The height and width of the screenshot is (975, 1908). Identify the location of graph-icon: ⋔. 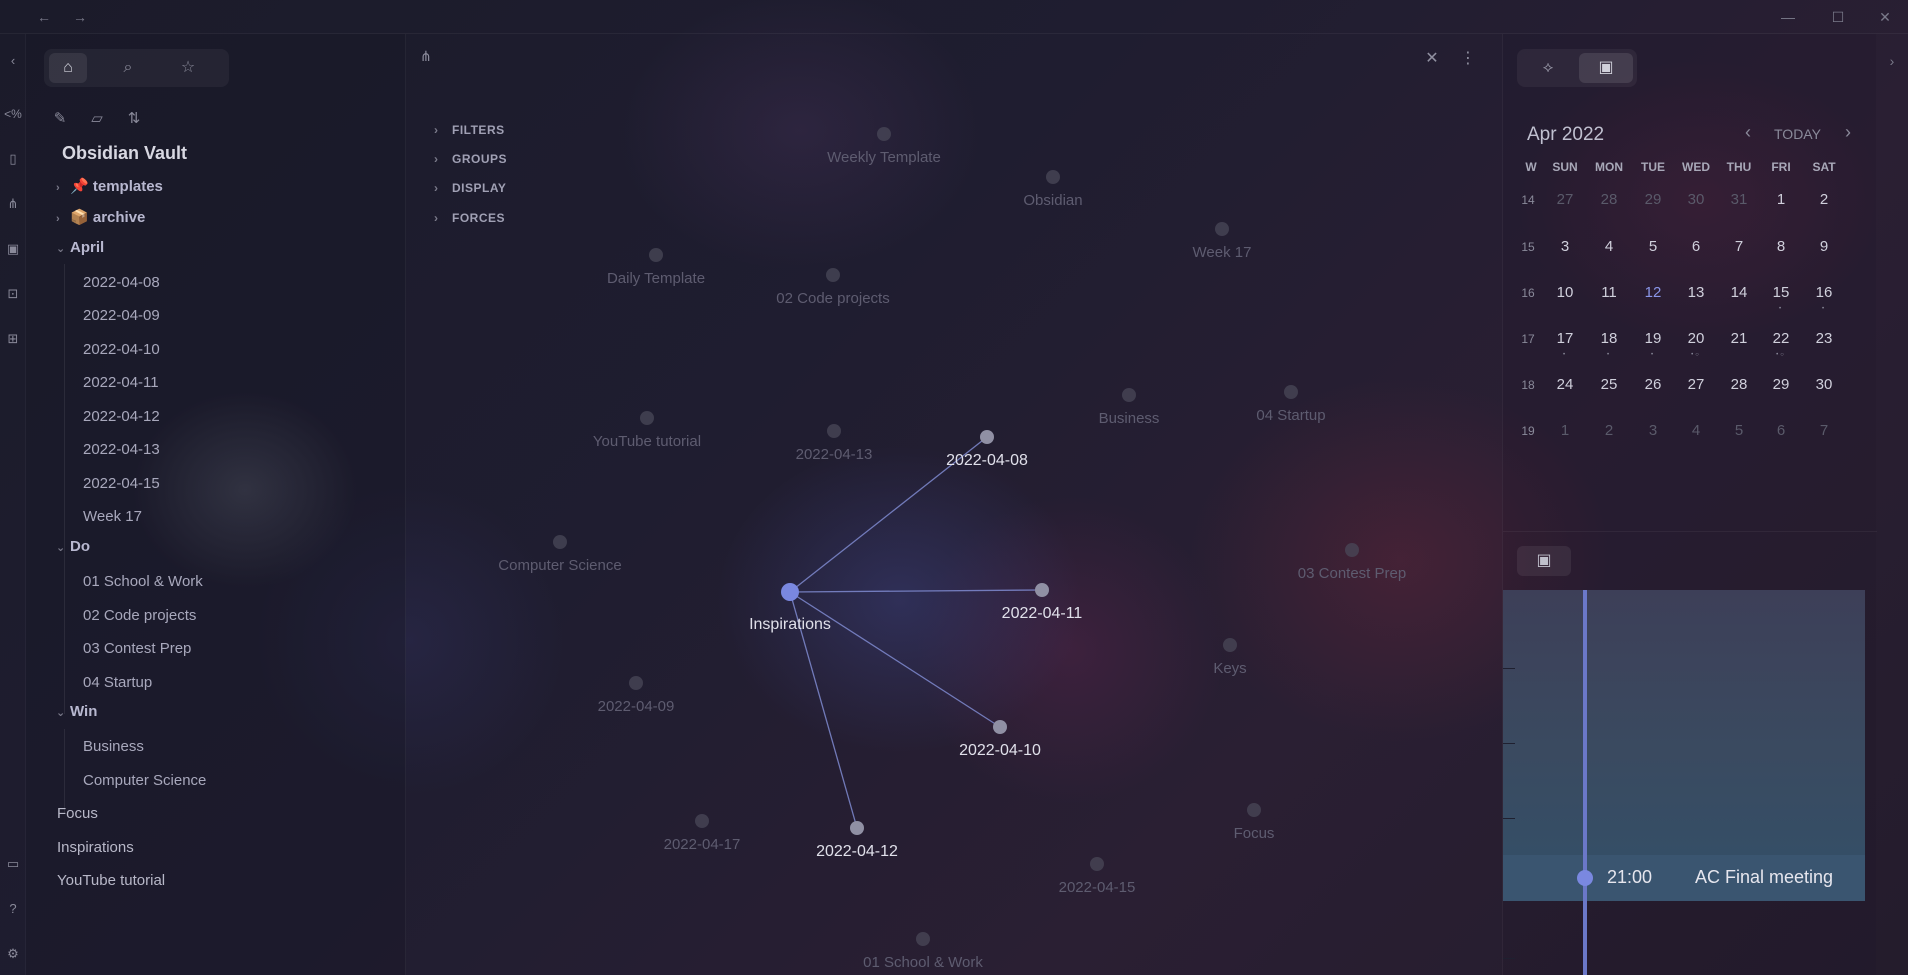
(13, 204).